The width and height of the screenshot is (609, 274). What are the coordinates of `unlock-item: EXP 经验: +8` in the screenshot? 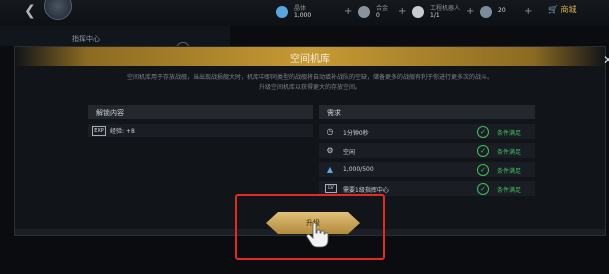 It's located at (200, 130).